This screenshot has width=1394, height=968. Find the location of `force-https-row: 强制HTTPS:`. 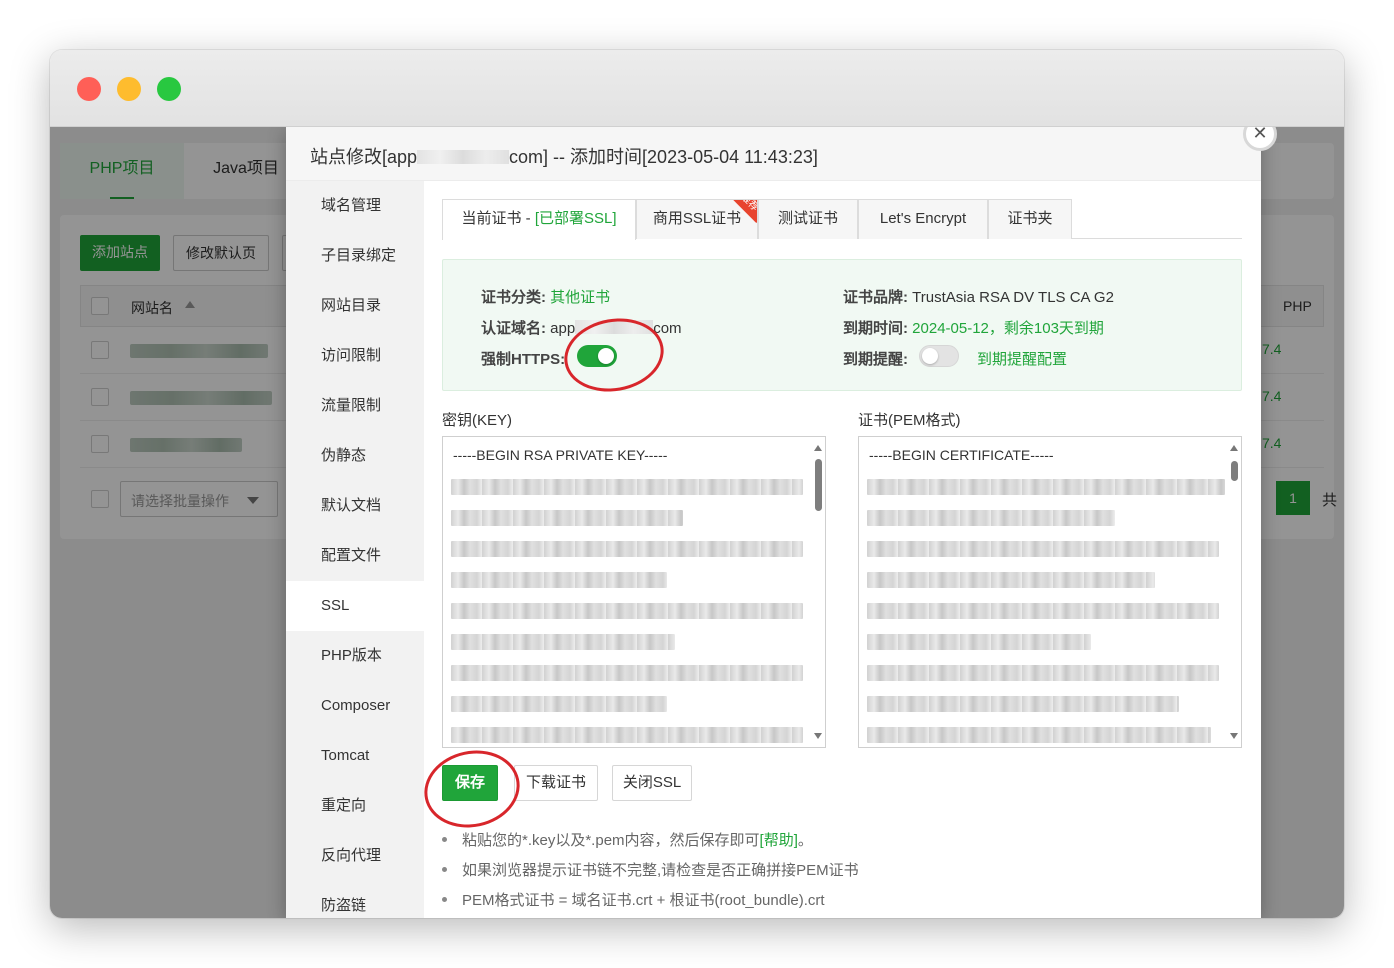

force-https-row: 强制HTTPS: is located at coordinates (523, 358).